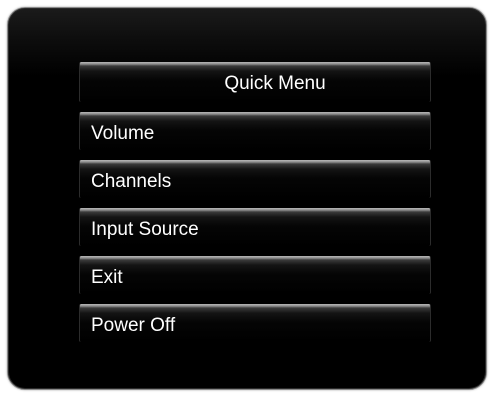 The width and height of the screenshot is (492, 394). I want to click on menu-item-channels: Channels, so click(255, 179).